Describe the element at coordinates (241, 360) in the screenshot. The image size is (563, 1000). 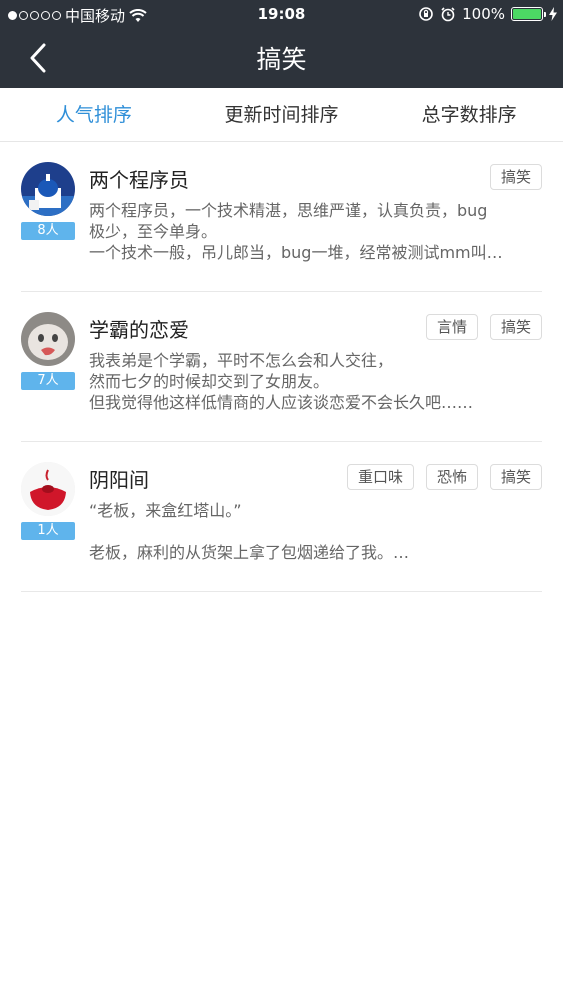
I see `excerpt-line: 我表弟是个学霸，平时不怎么会和人交往，` at that location.